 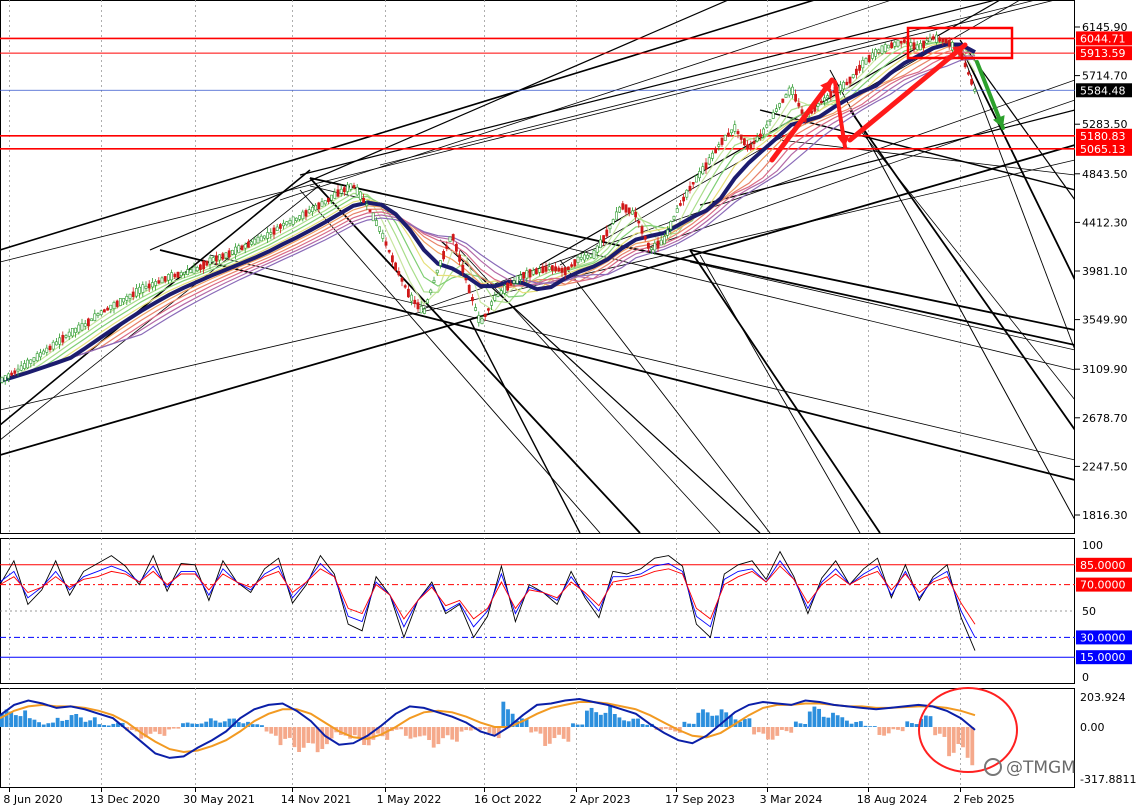 I want to click on price-tick-label: 3981.10, so click(x=1105, y=271).